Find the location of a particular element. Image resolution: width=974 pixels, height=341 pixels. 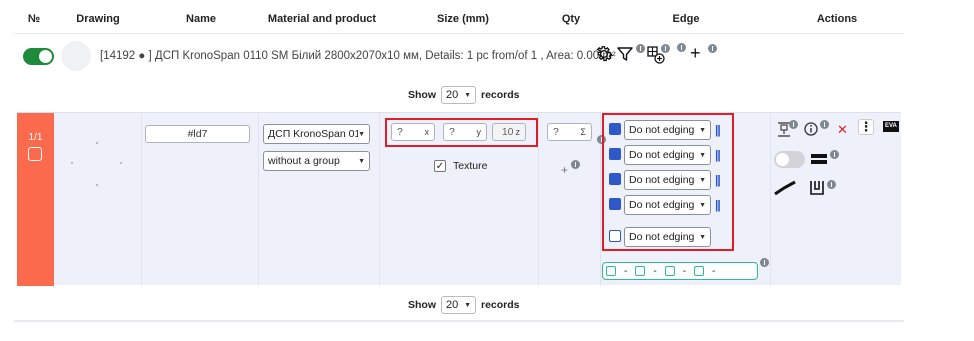

edge-summary-top: - is located at coordinates (626, 271).